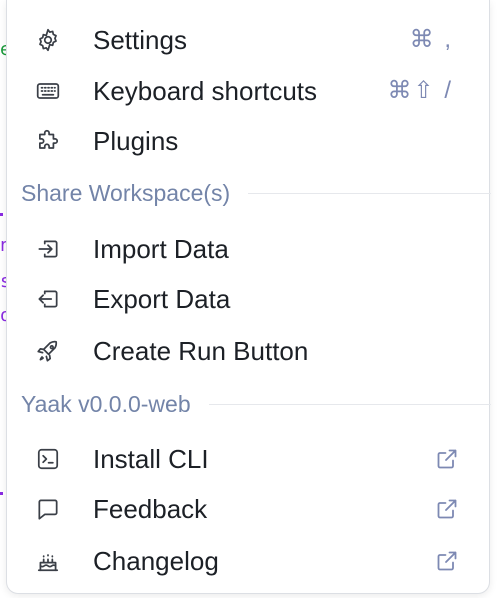 This screenshot has width=498, height=598. What do you see at coordinates (150, 509) in the screenshot?
I see `menu-item-label: Feedback` at bounding box center [150, 509].